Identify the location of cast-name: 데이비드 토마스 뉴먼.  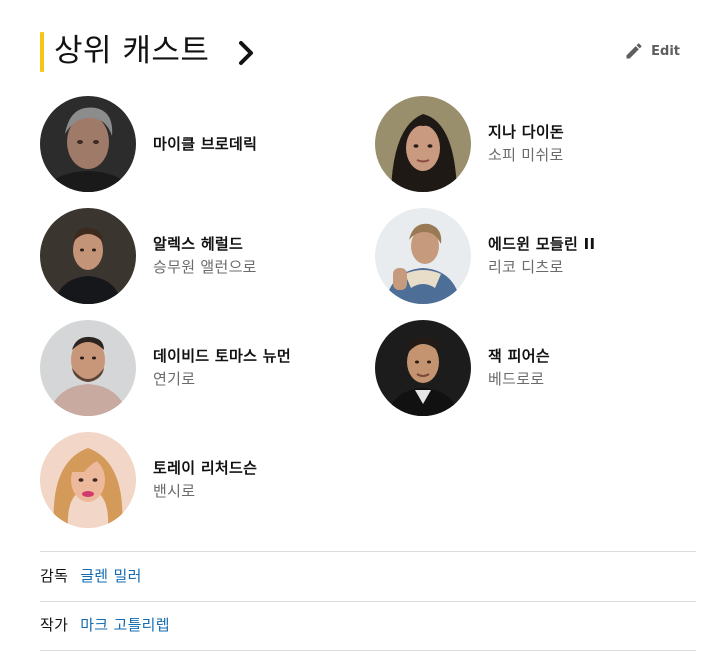
(222, 356).